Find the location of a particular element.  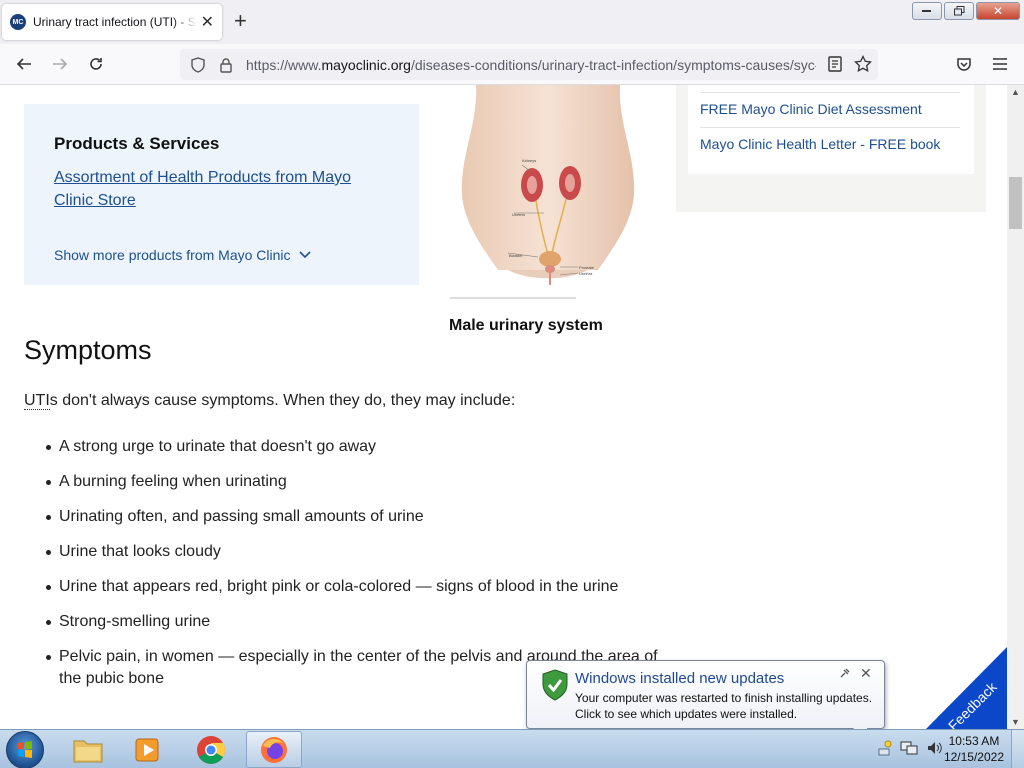

system-tray is located at coordinates (910, 750).